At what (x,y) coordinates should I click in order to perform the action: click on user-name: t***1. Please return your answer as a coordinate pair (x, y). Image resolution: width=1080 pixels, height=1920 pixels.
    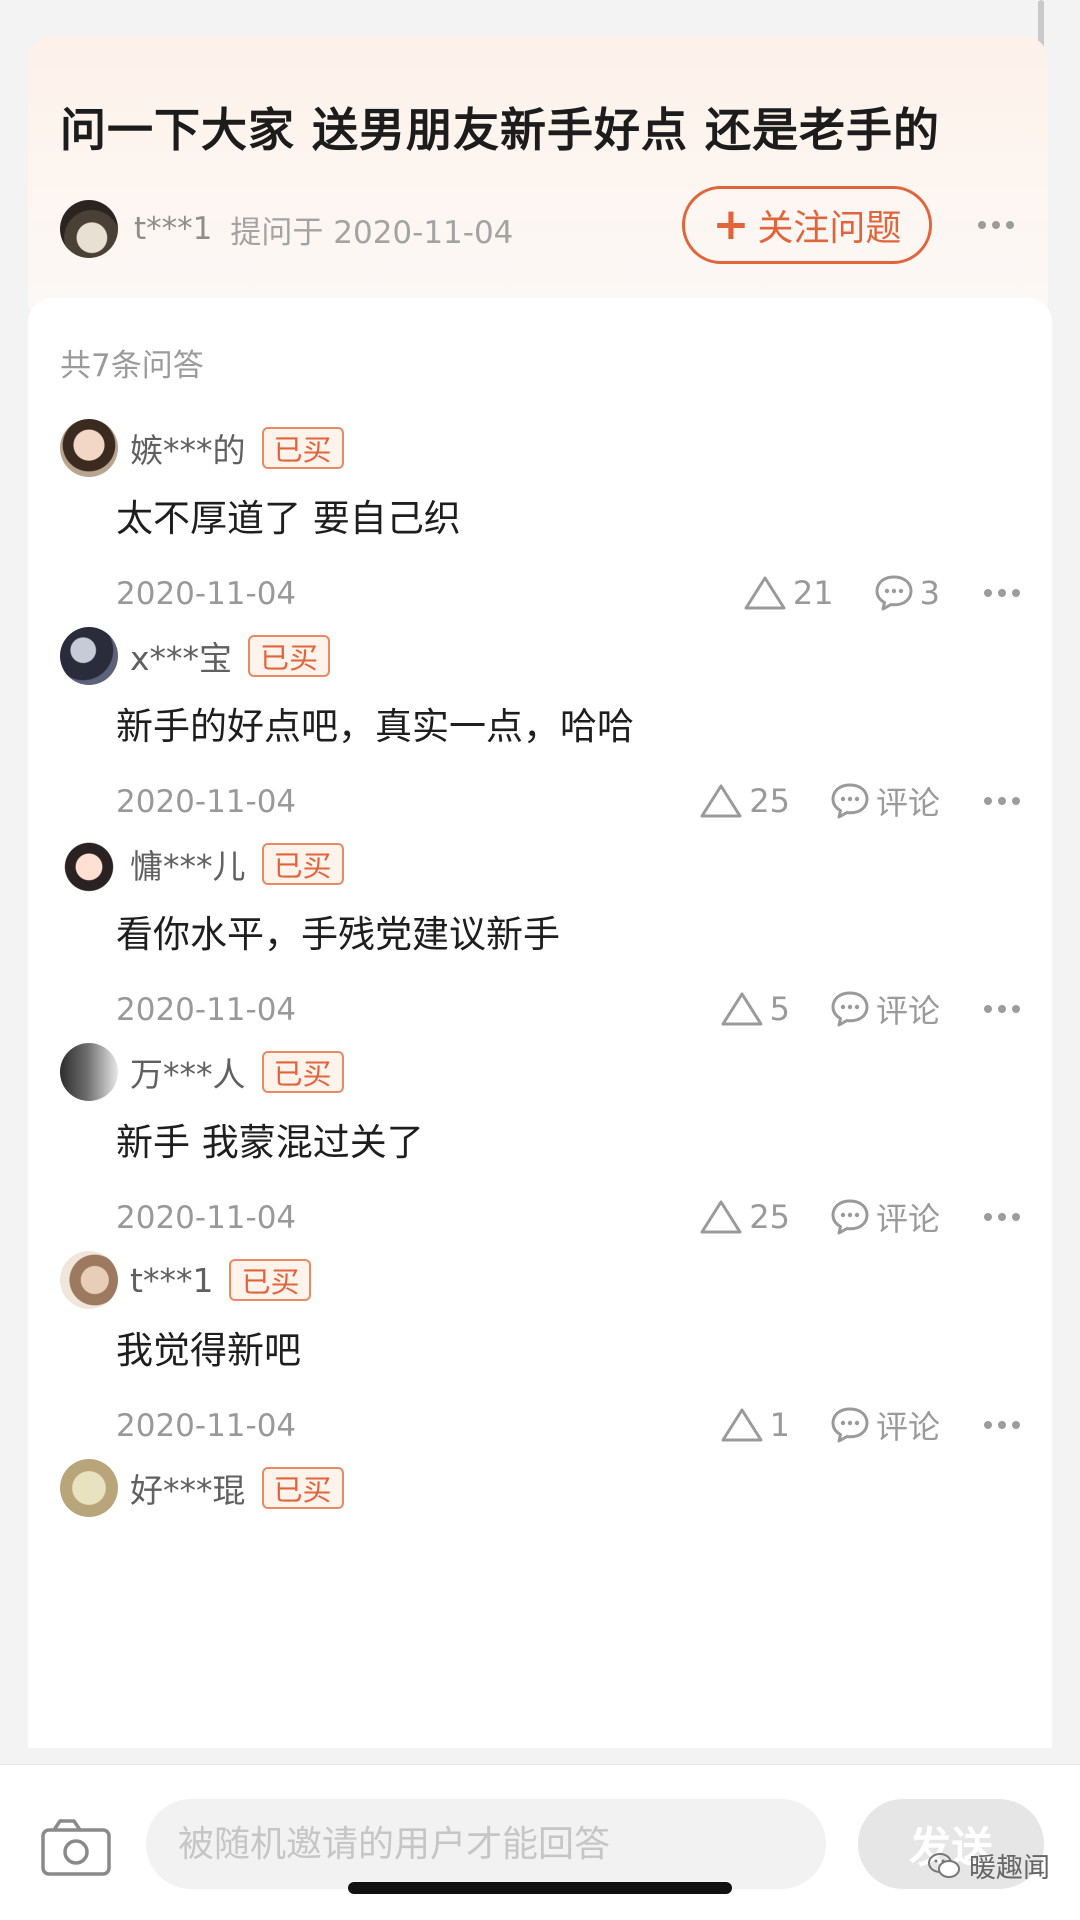
    Looking at the image, I should click on (171, 1280).